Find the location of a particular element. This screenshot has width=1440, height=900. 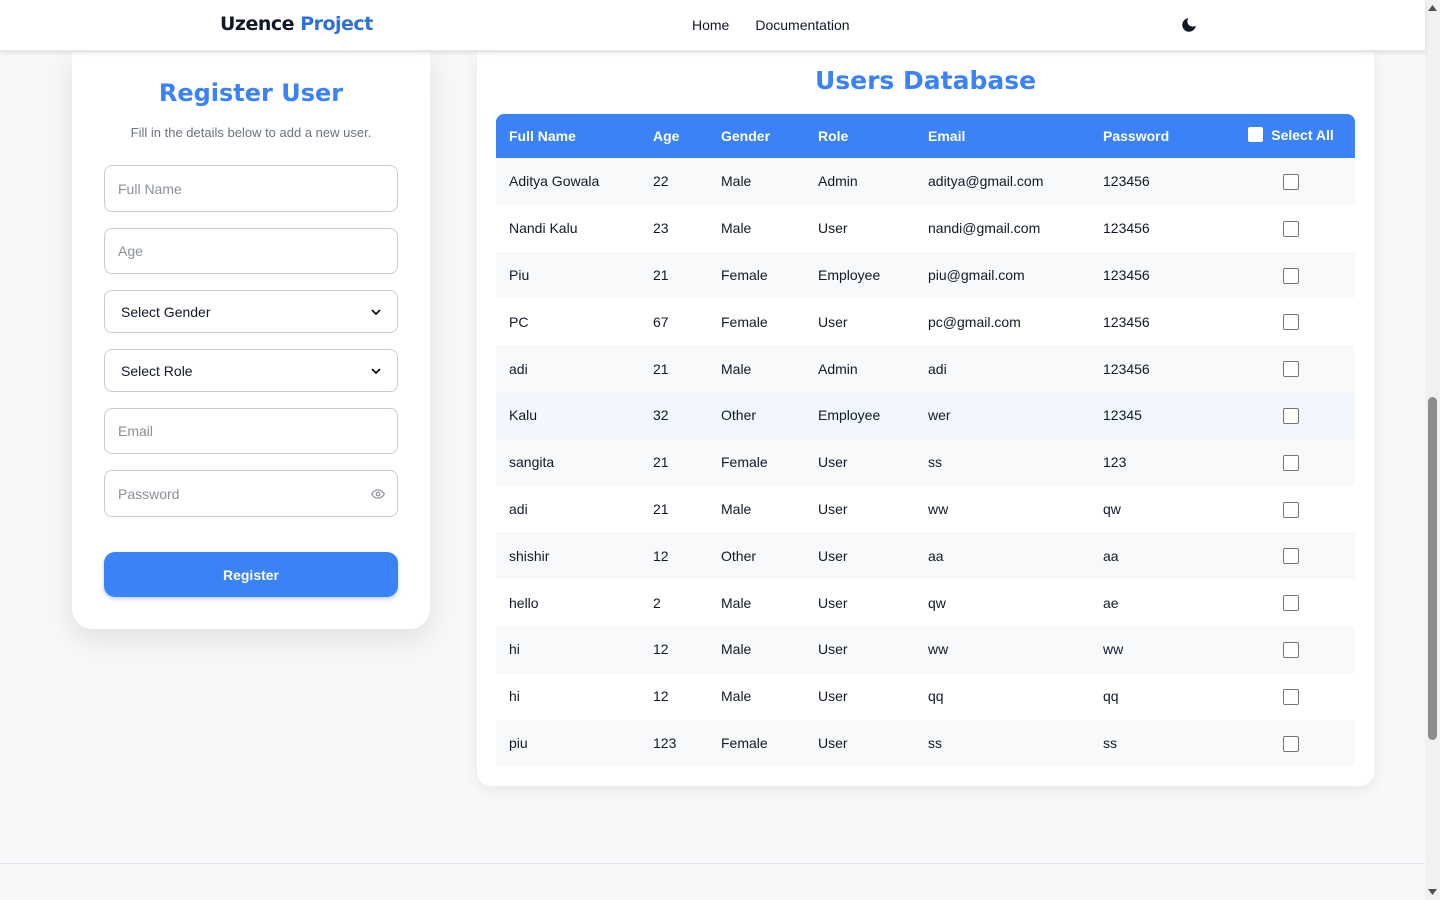

full-name-input is located at coordinates (251, 188).